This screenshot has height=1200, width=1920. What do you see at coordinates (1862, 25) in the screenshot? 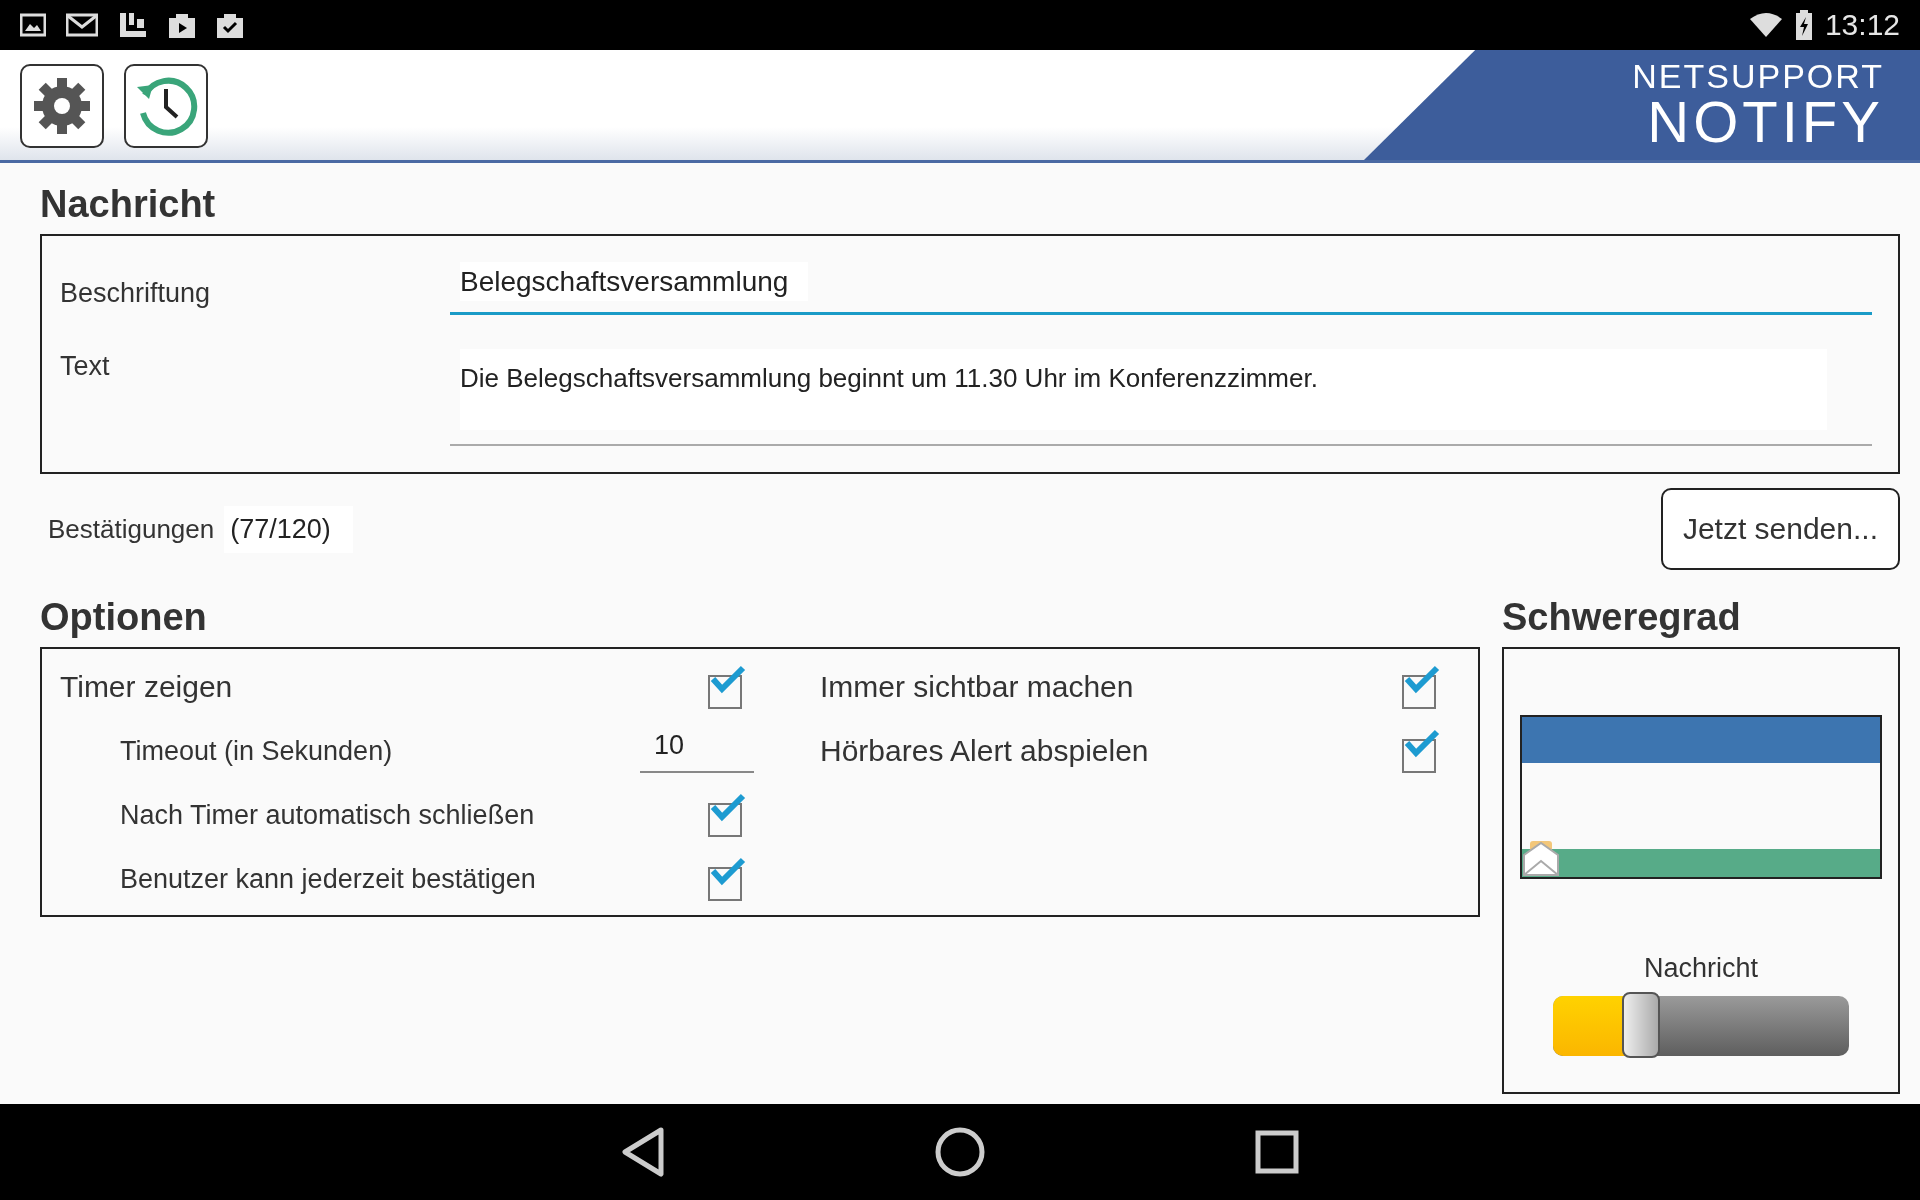
I see `clock-time: 13:12` at bounding box center [1862, 25].